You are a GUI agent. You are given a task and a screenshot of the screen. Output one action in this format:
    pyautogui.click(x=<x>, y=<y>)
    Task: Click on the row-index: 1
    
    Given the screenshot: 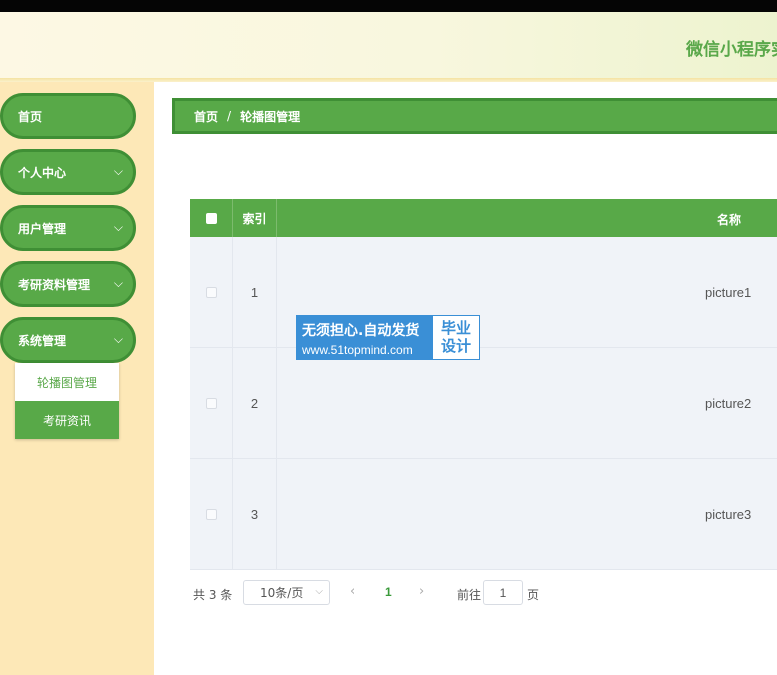 What is the action you would take?
    pyautogui.click(x=255, y=292)
    